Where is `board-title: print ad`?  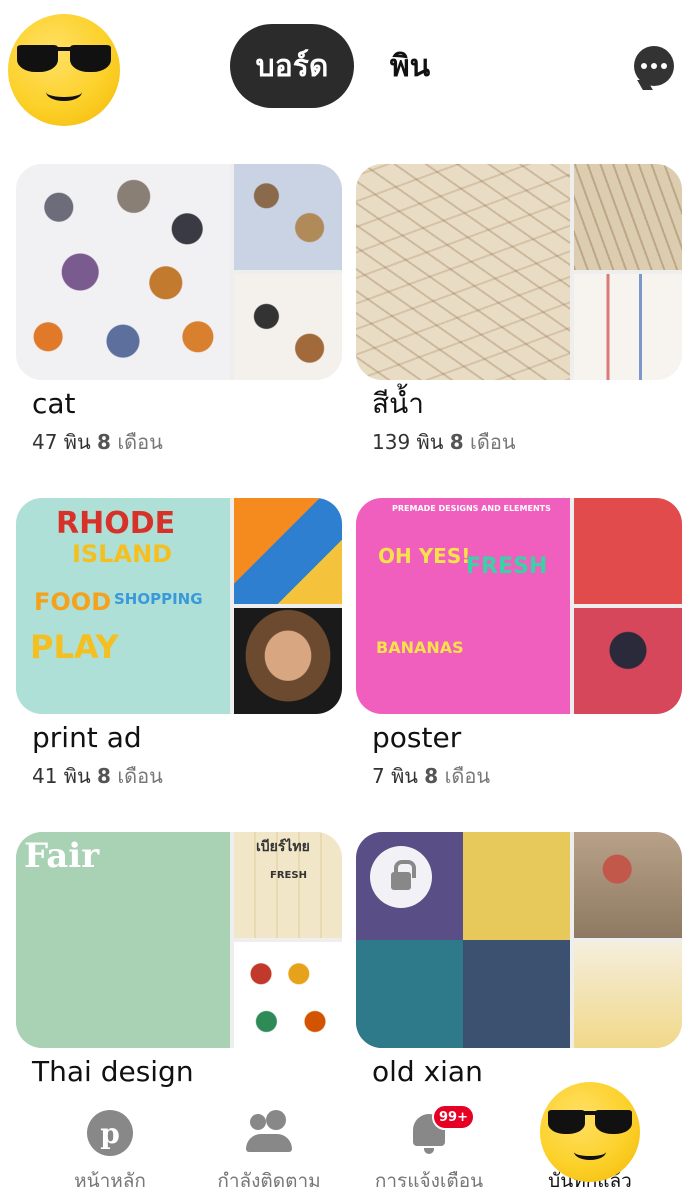 board-title: print ad is located at coordinates (87, 737).